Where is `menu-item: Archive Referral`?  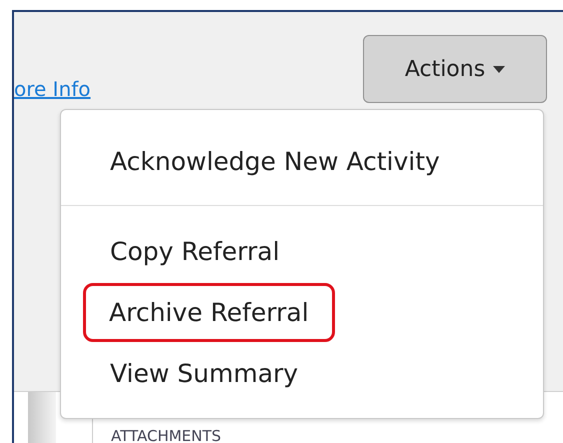 menu-item: Archive Referral is located at coordinates (209, 312).